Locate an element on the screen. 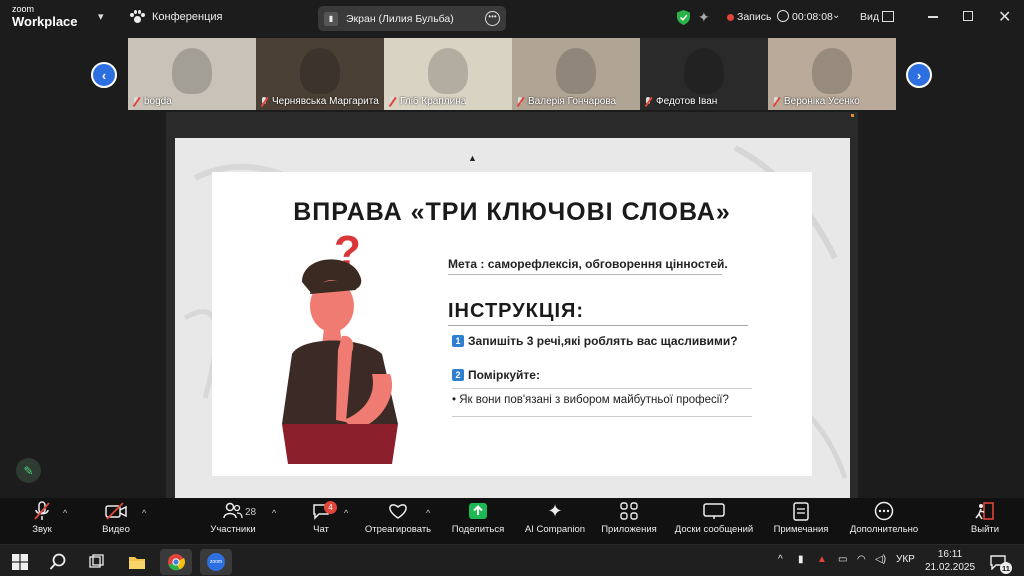 This screenshot has width=1024, height=576. people-icon is located at coordinates (233, 511).